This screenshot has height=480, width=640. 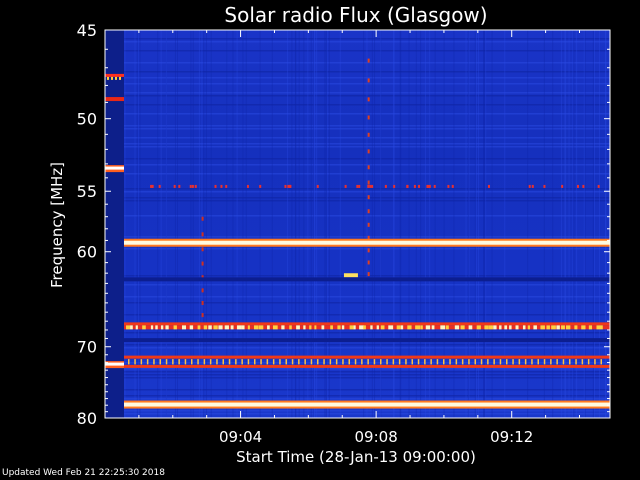 What do you see at coordinates (240, 437) in the screenshot?
I see `x-tick-label: 09:04` at bounding box center [240, 437].